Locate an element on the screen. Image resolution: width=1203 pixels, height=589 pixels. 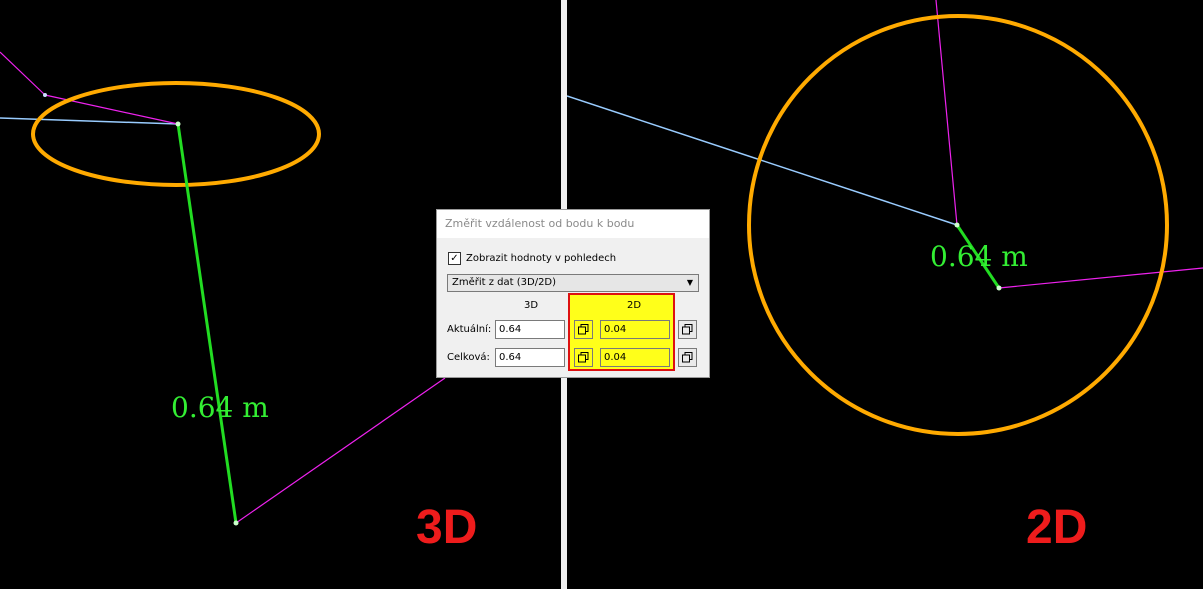
current-3d-field: 0.64 is located at coordinates (530, 329).